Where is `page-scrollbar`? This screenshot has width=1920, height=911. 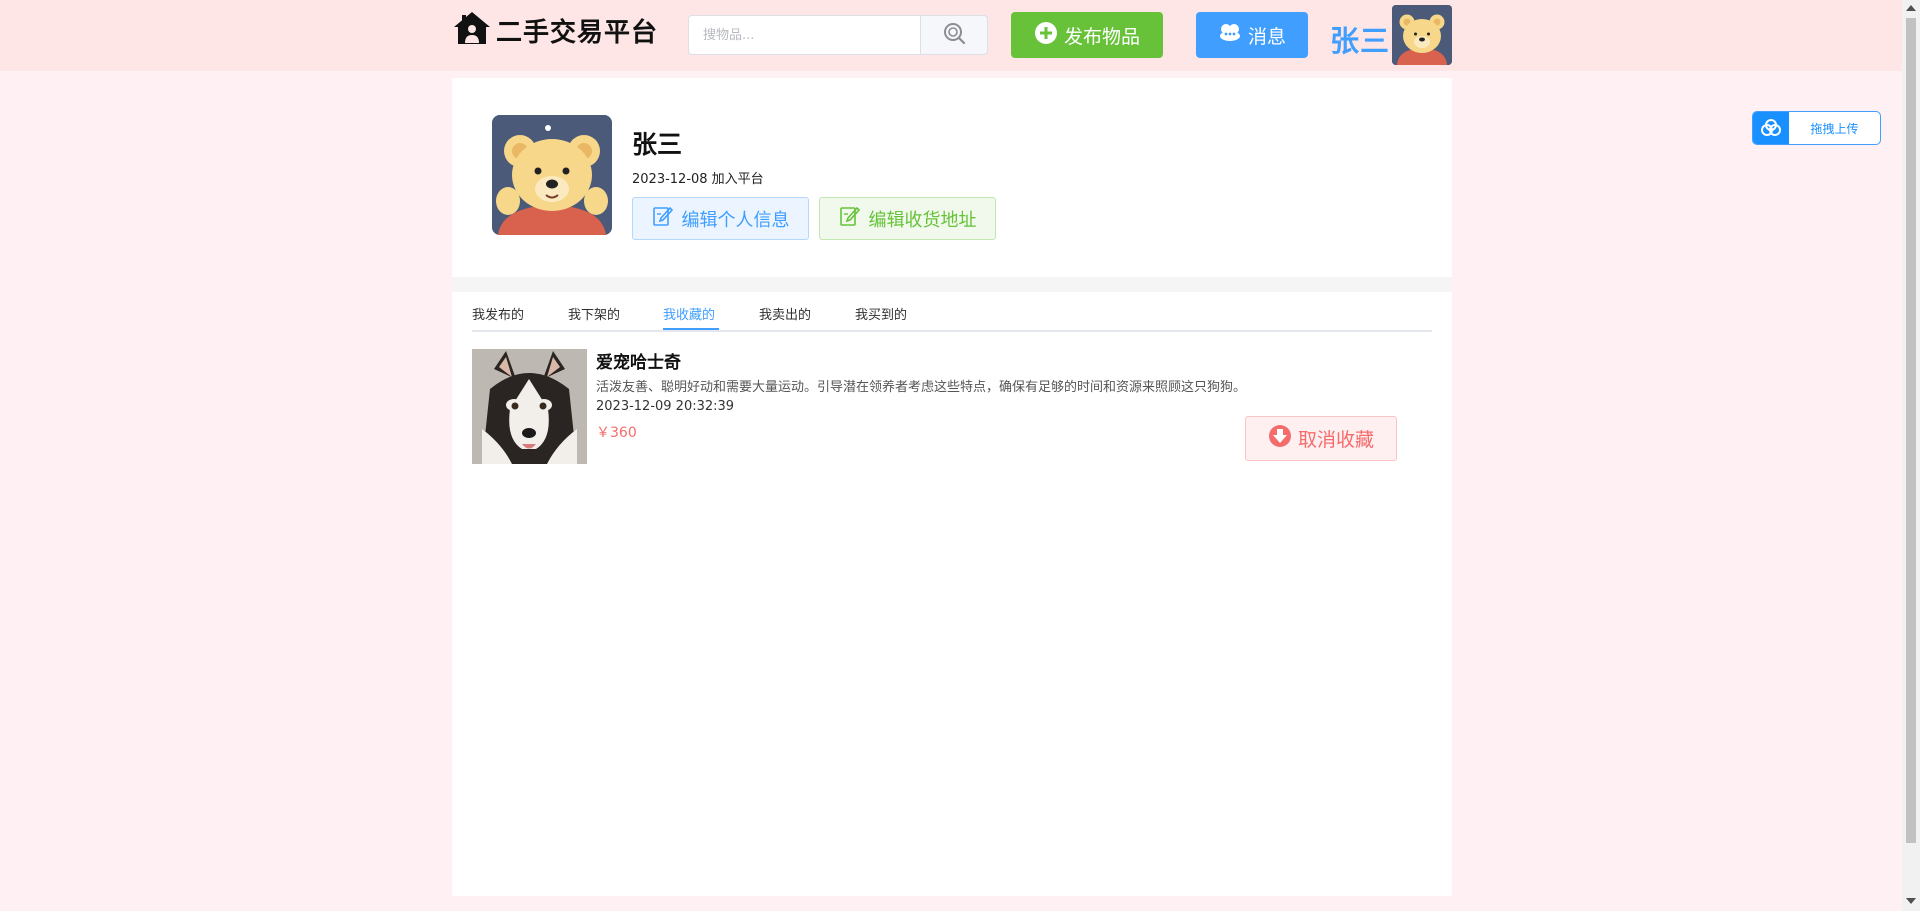 page-scrollbar is located at coordinates (1911, 455).